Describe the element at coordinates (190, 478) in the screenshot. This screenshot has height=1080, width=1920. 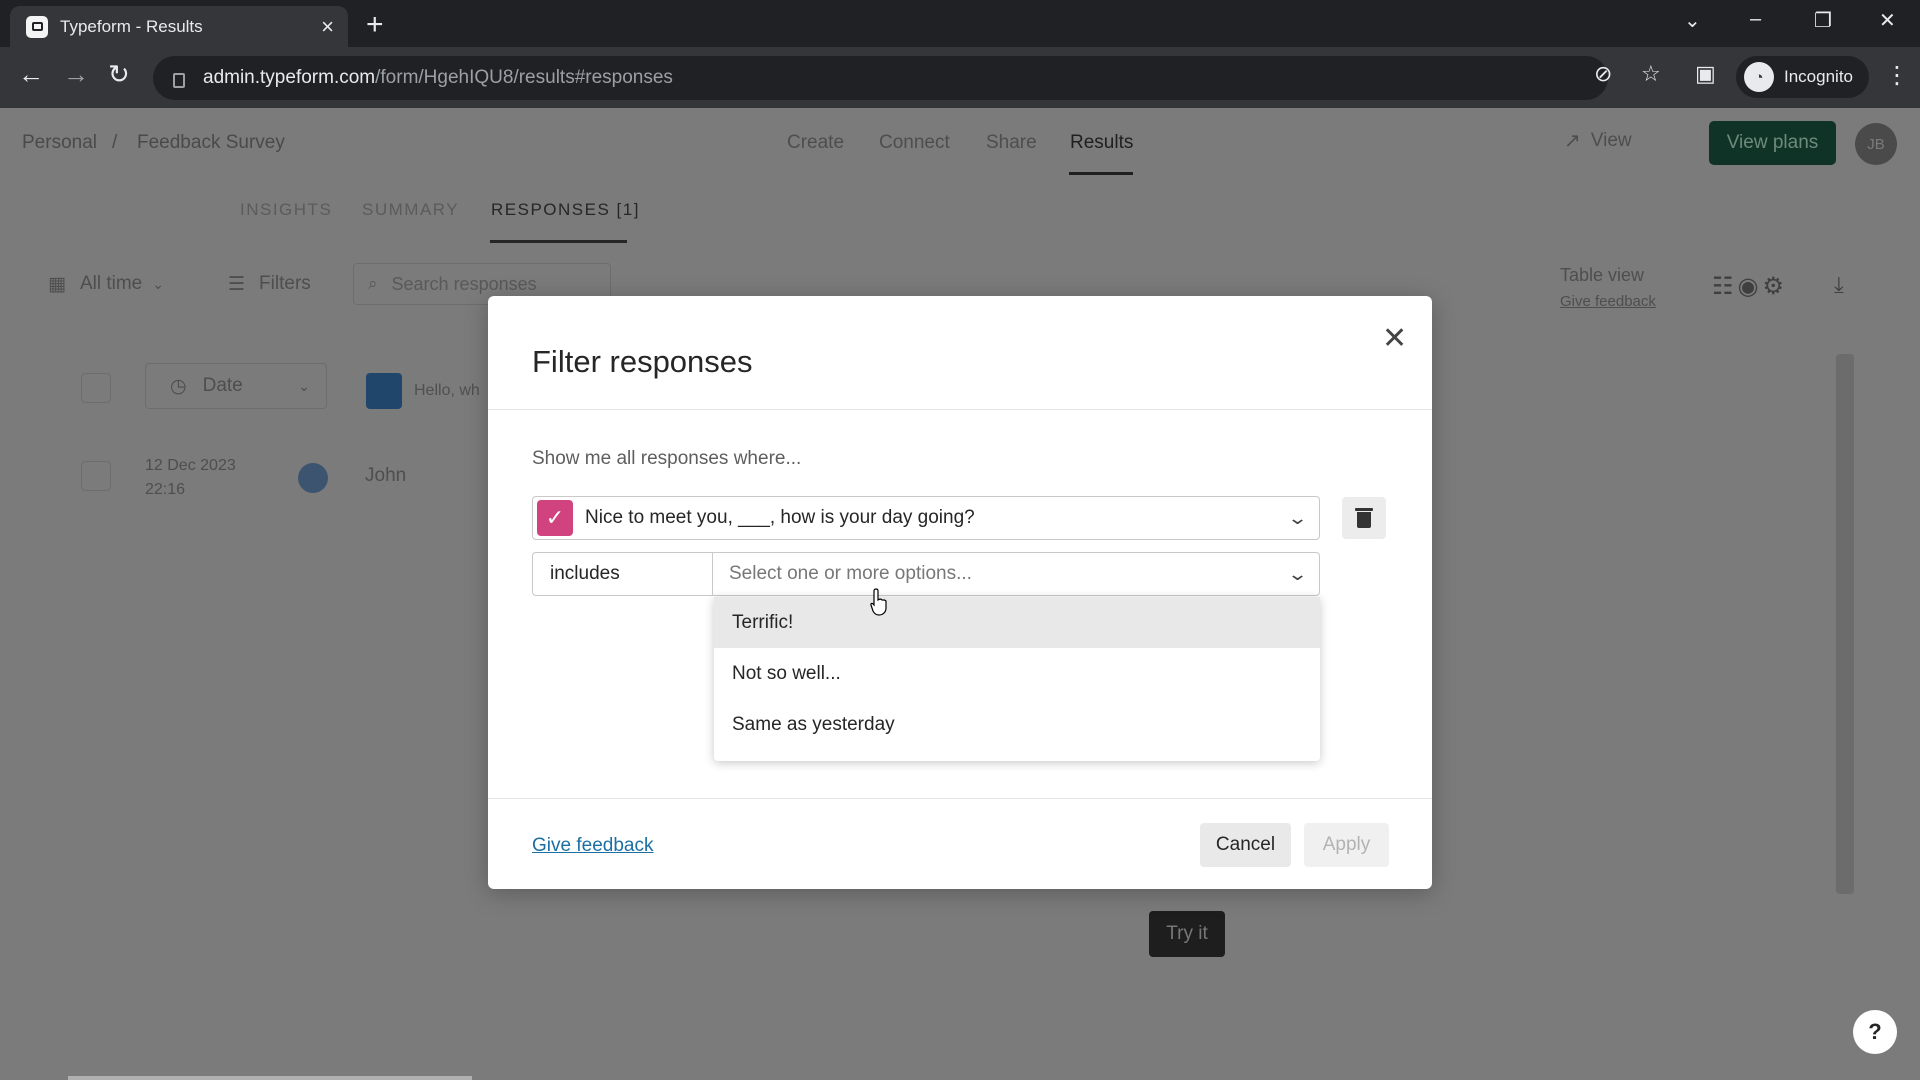
I see `table-row-date: 12 Dec 2023 22:16` at that location.